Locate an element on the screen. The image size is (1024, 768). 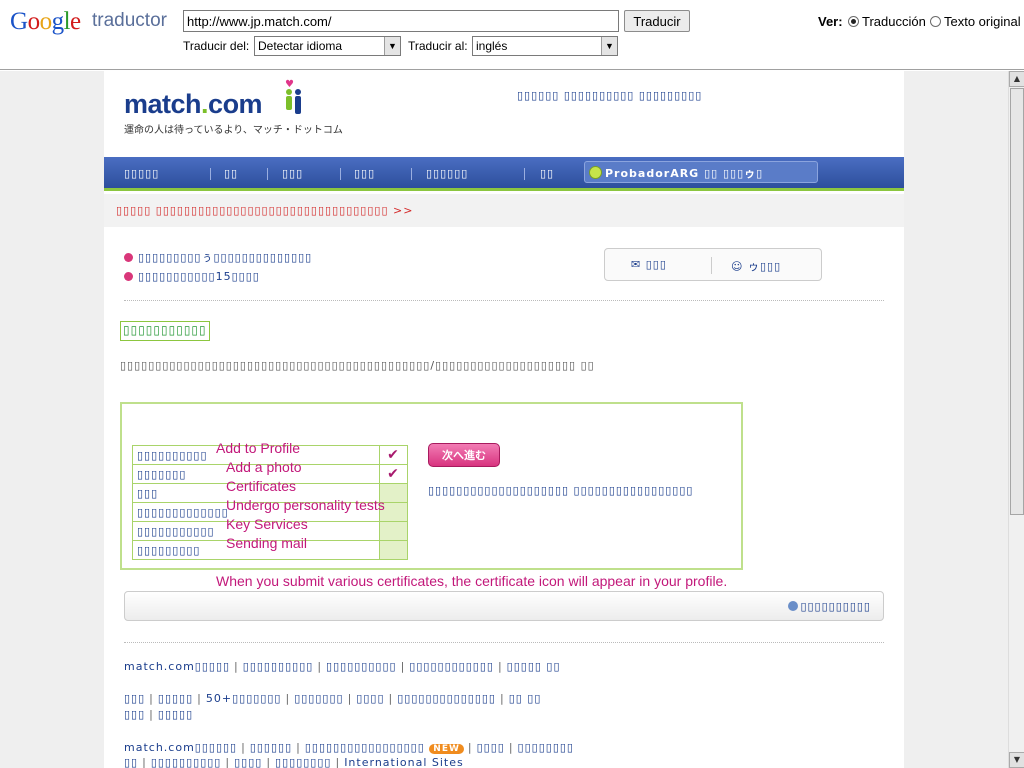
next-button: 次へ進む is located at coordinates (464, 455).